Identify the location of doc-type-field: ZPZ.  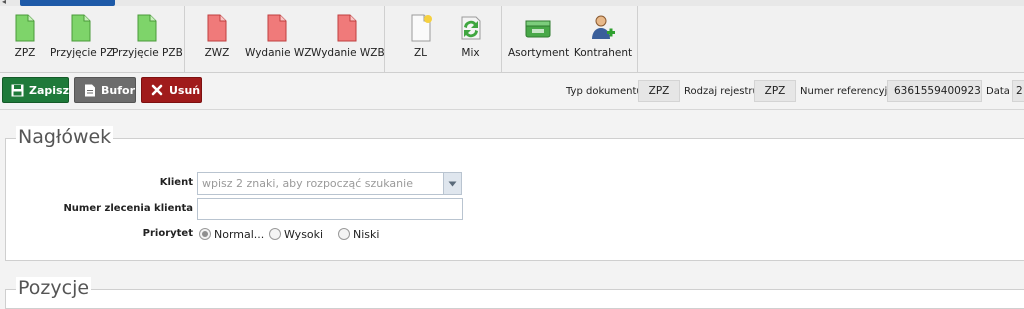
(659, 91).